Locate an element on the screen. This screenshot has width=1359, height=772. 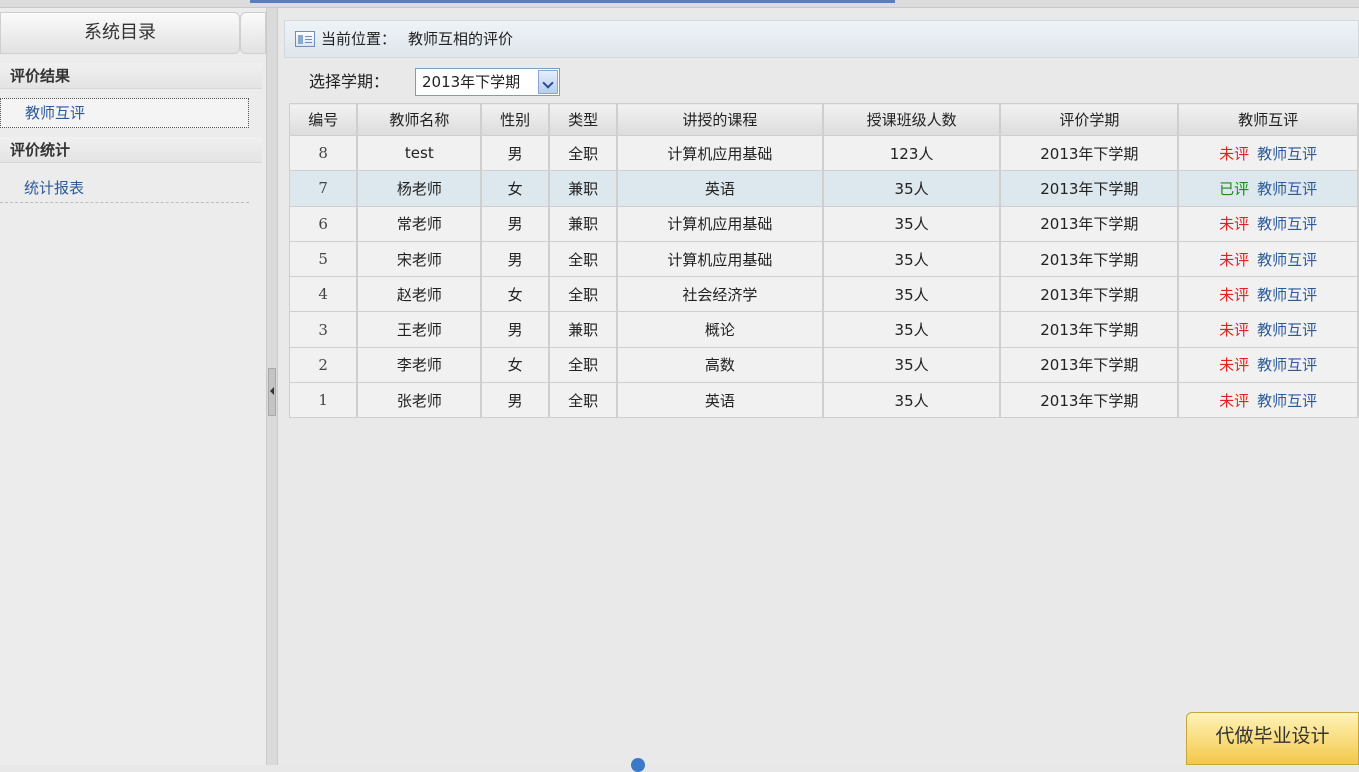
cell-peer-review: 已评 教师互评 is located at coordinates (1268, 188).